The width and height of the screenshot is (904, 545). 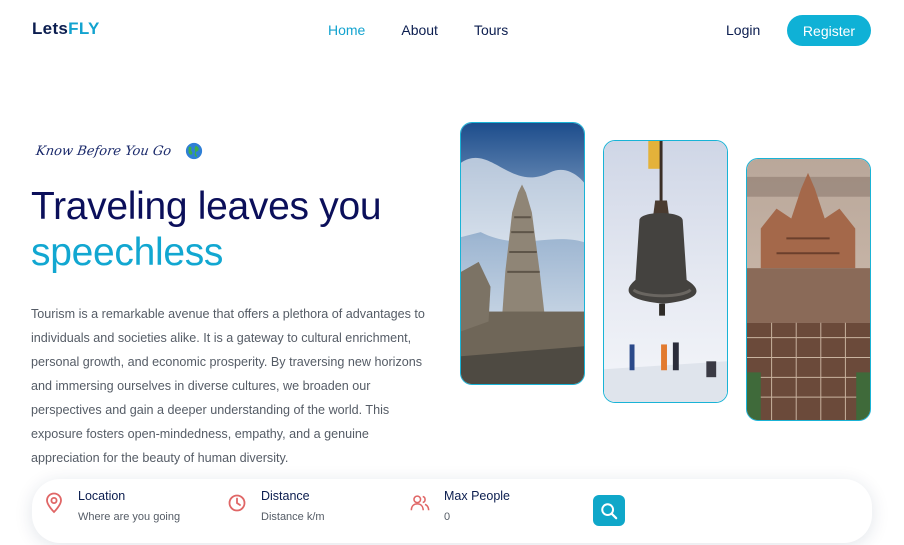 I want to click on location-label: Location, so click(x=102, y=496).